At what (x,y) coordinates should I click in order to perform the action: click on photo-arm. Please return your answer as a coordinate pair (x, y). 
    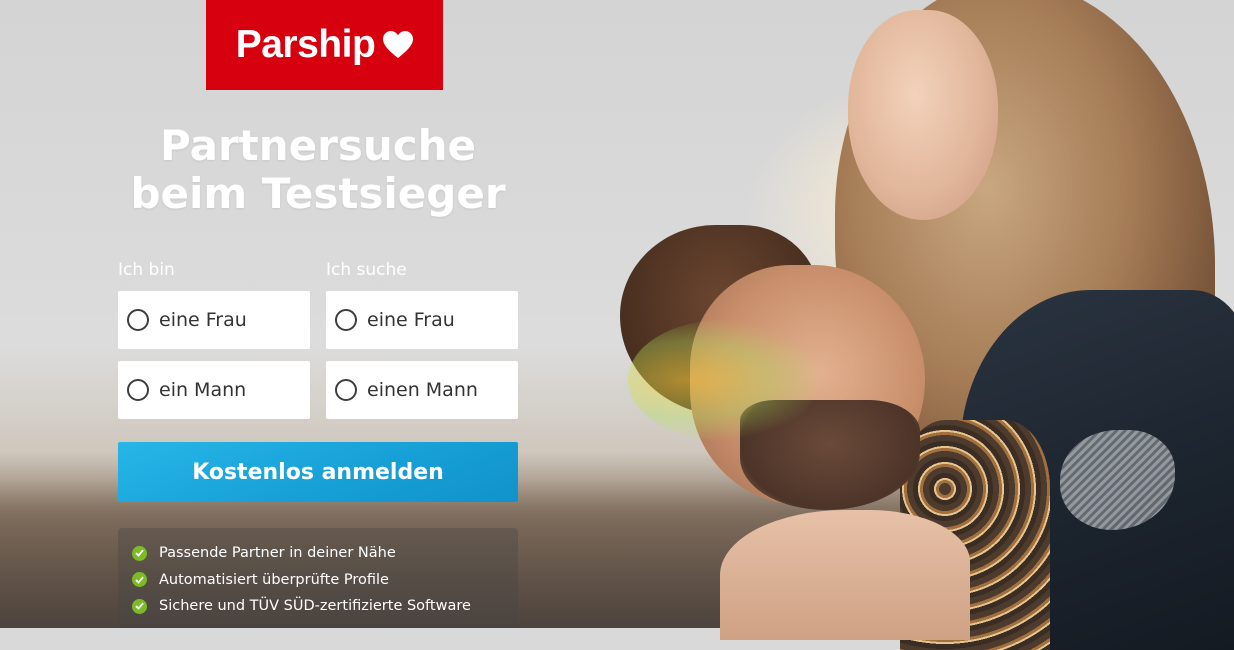
    Looking at the image, I should click on (845, 575).